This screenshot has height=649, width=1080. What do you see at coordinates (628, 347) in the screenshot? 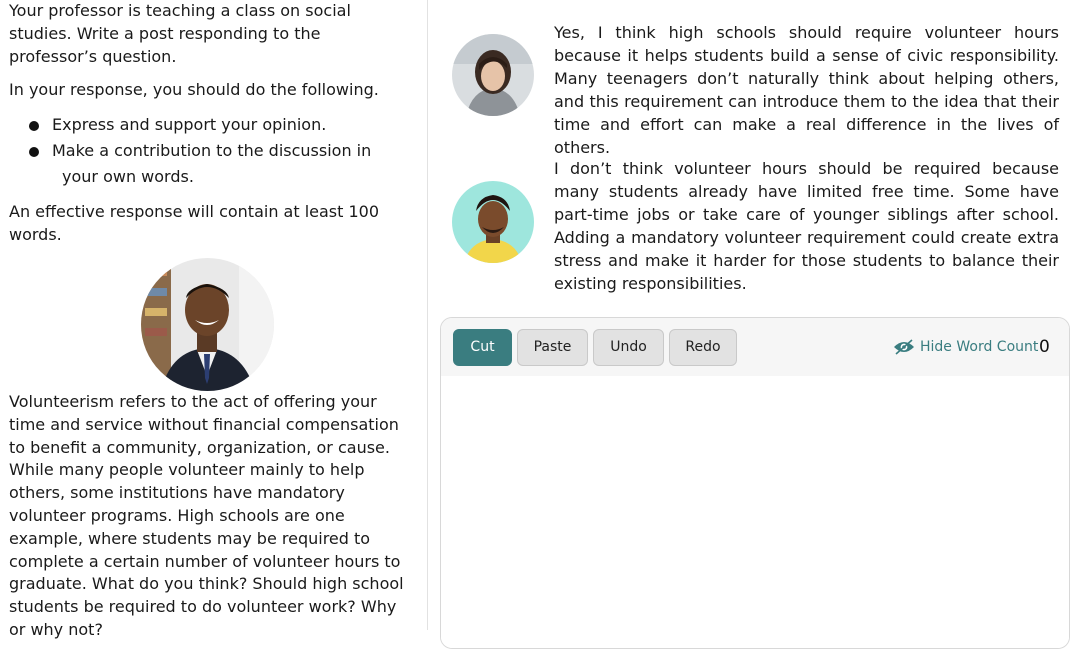
I see `undo-button: Undo` at bounding box center [628, 347].